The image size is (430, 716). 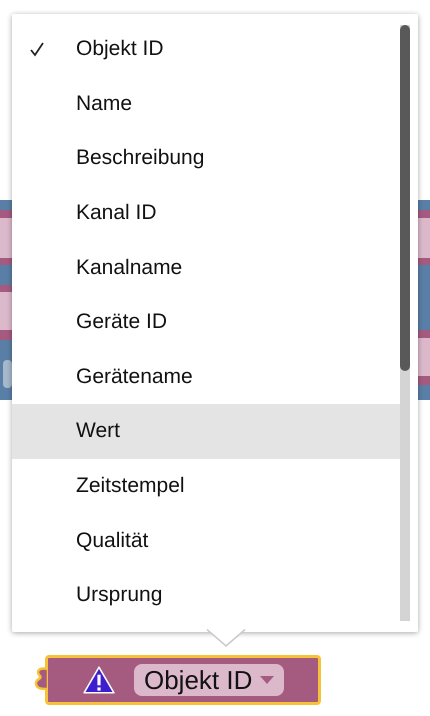 I want to click on menu-item: Beschreibung, so click(x=206, y=158).